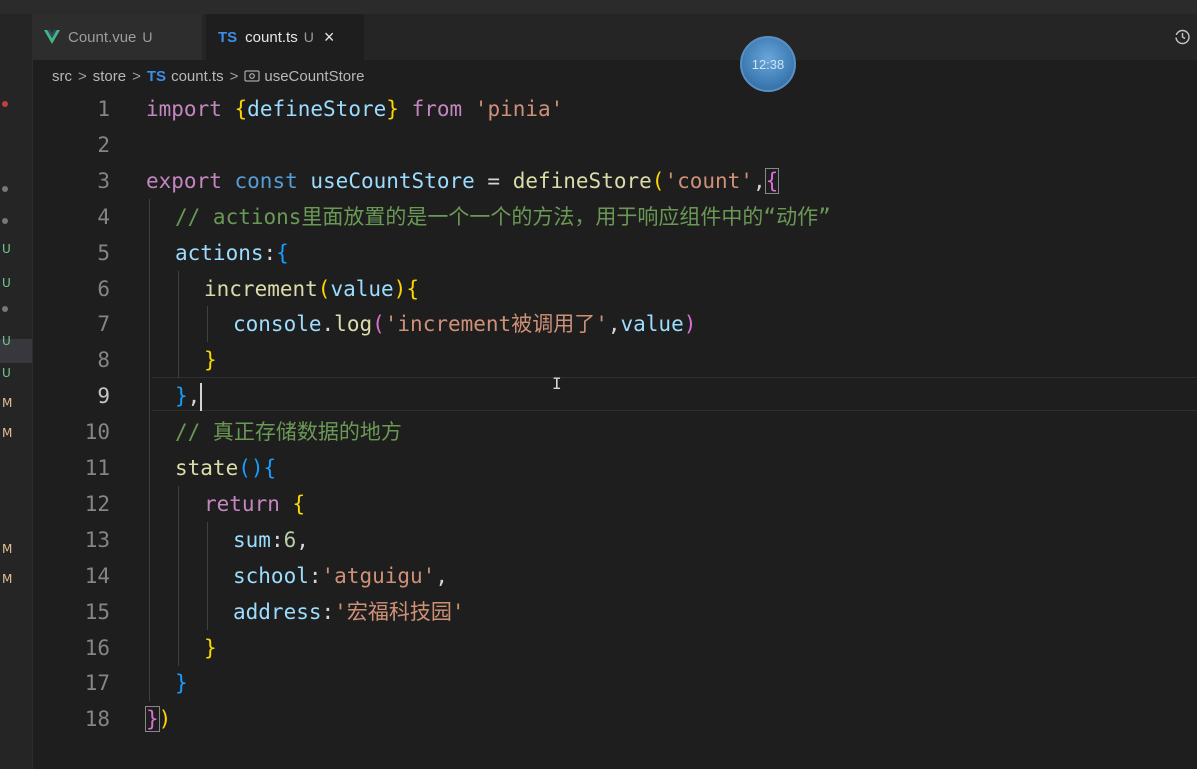 This screenshot has height=769, width=1197. Describe the element at coordinates (102, 37) in the screenshot. I see `tab-label: Count.vue` at that location.